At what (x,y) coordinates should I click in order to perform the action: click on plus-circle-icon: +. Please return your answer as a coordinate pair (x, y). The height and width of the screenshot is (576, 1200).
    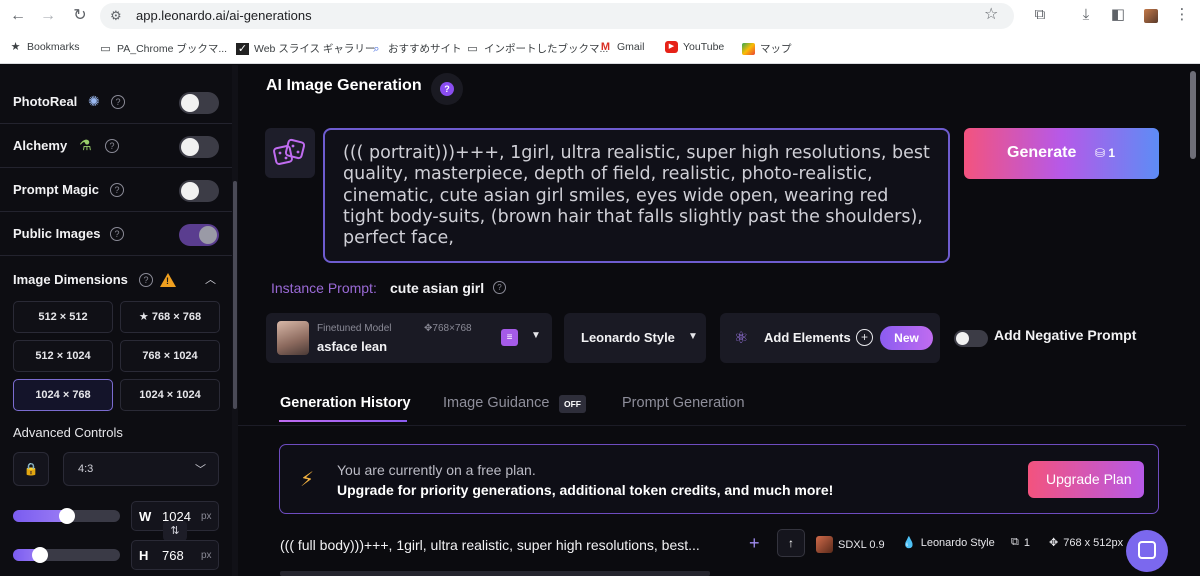
    Looking at the image, I should click on (864, 337).